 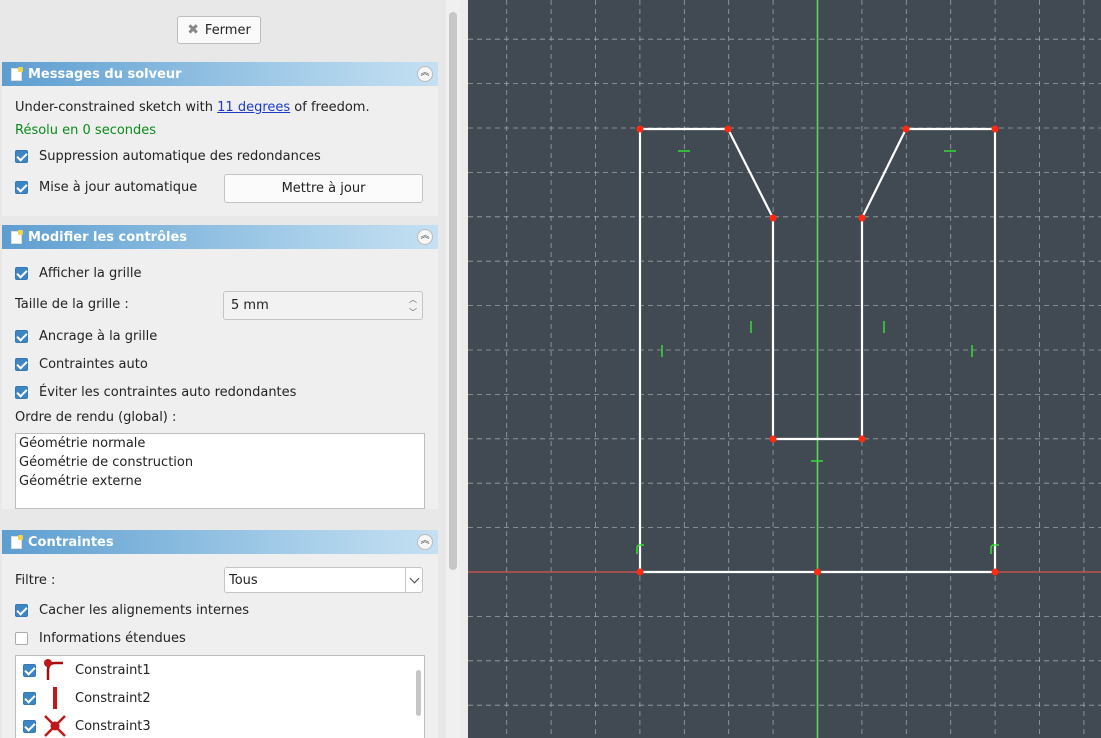 I want to click on constraint-row: Constraint2, so click(x=87, y=698).